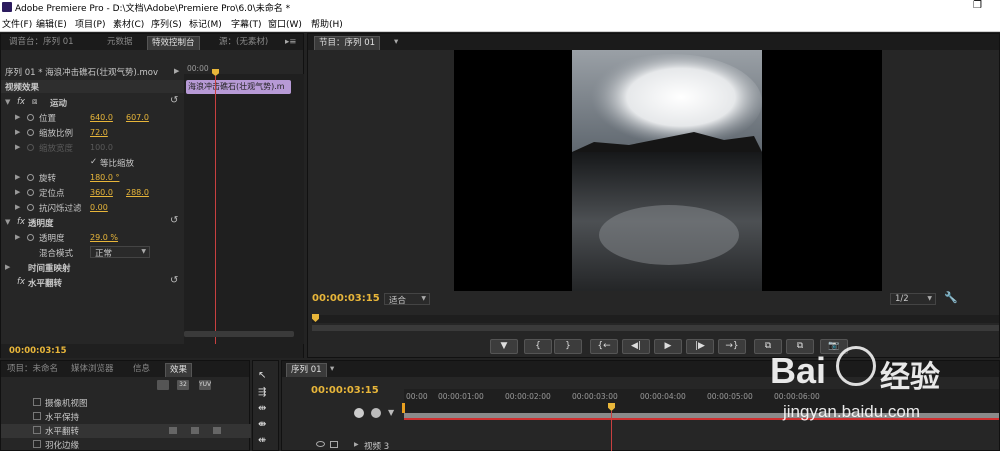 The width and height of the screenshot is (1000, 451). I want to click on horizontal-flip-row: fx 水平翻转 ↺, so click(92, 282).